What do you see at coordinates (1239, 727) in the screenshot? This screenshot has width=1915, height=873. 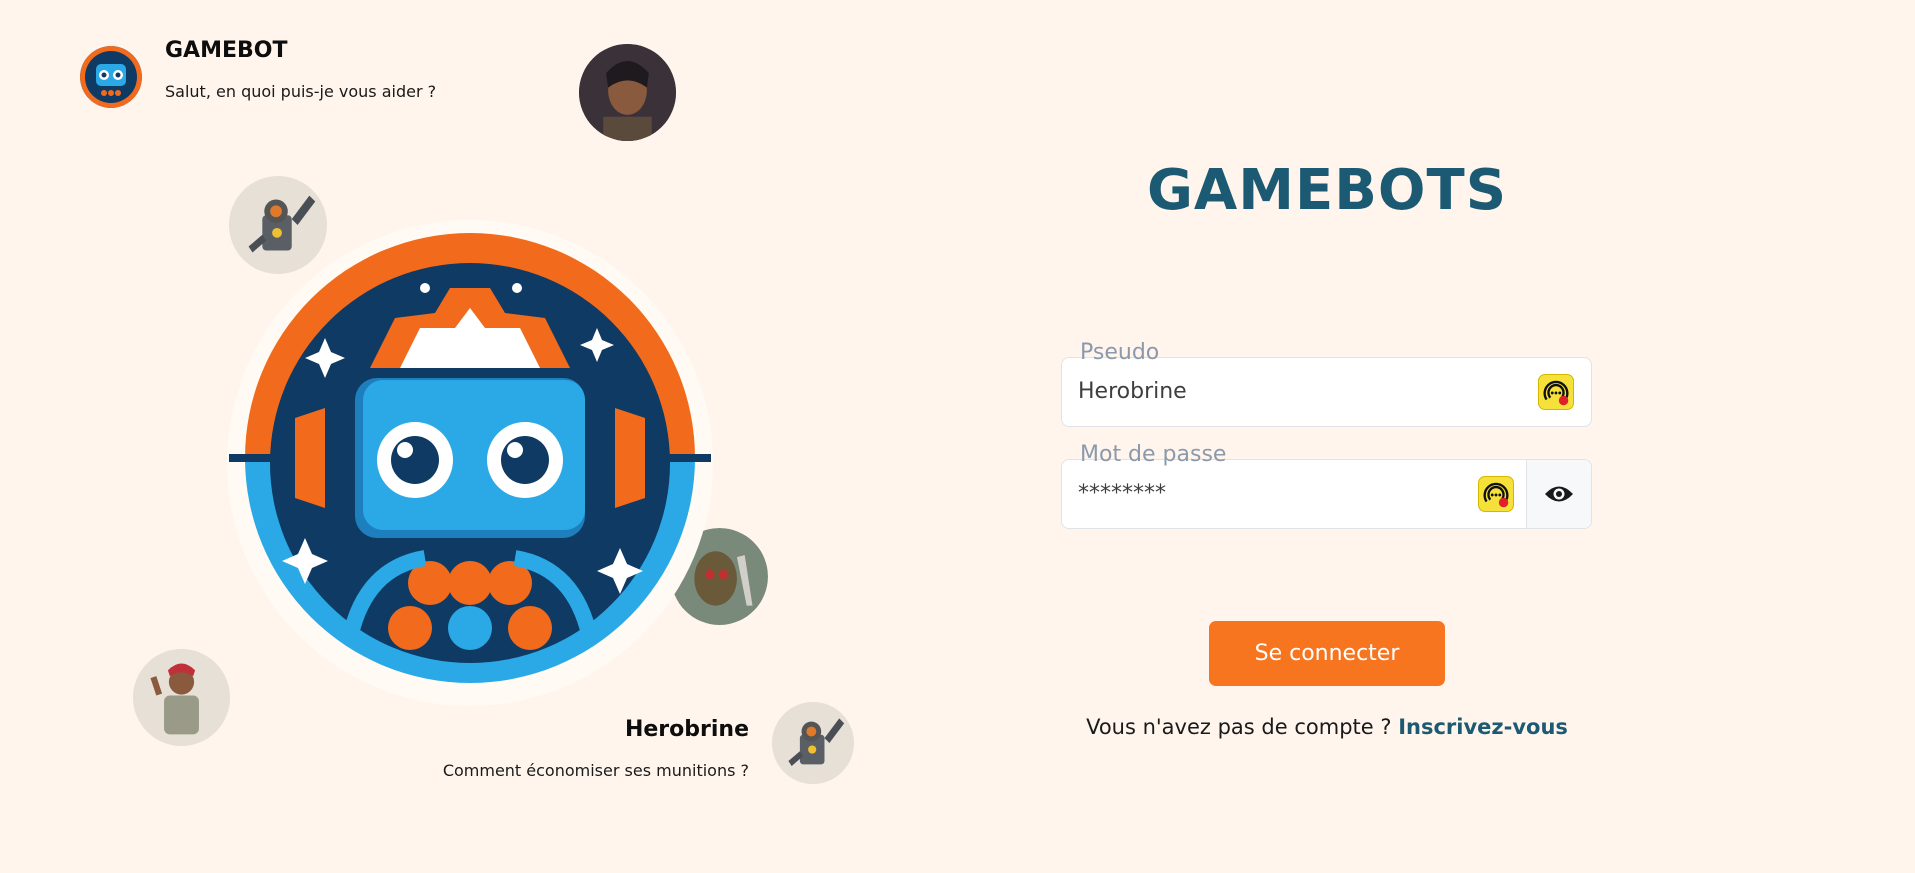 I see `signup-prompt: Vous n'avez pas de compte ?` at bounding box center [1239, 727].